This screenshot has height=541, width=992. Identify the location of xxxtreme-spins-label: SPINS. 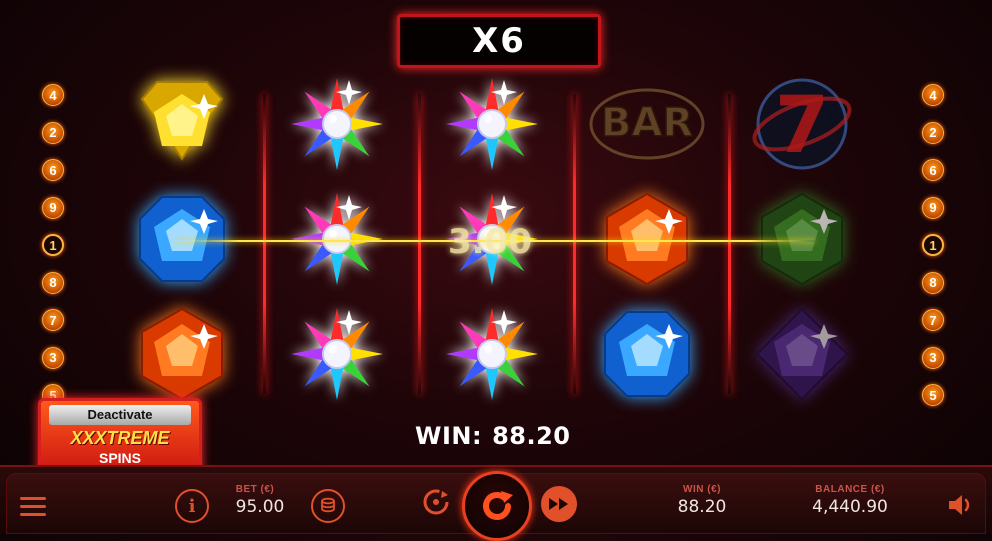
(119, 458).